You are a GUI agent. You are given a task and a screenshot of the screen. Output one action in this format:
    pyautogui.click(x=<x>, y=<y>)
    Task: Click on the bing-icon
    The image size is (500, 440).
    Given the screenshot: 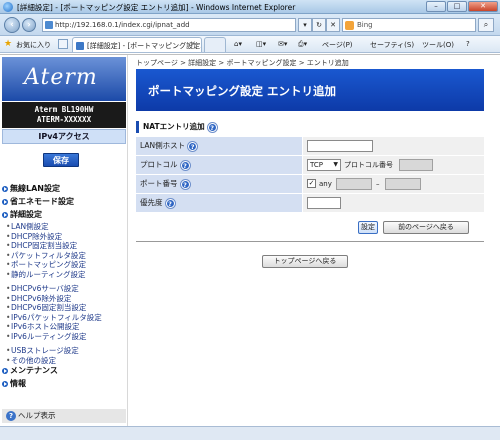 What is the action you would take?
    pyautogui.click(x=349, y=25)
    